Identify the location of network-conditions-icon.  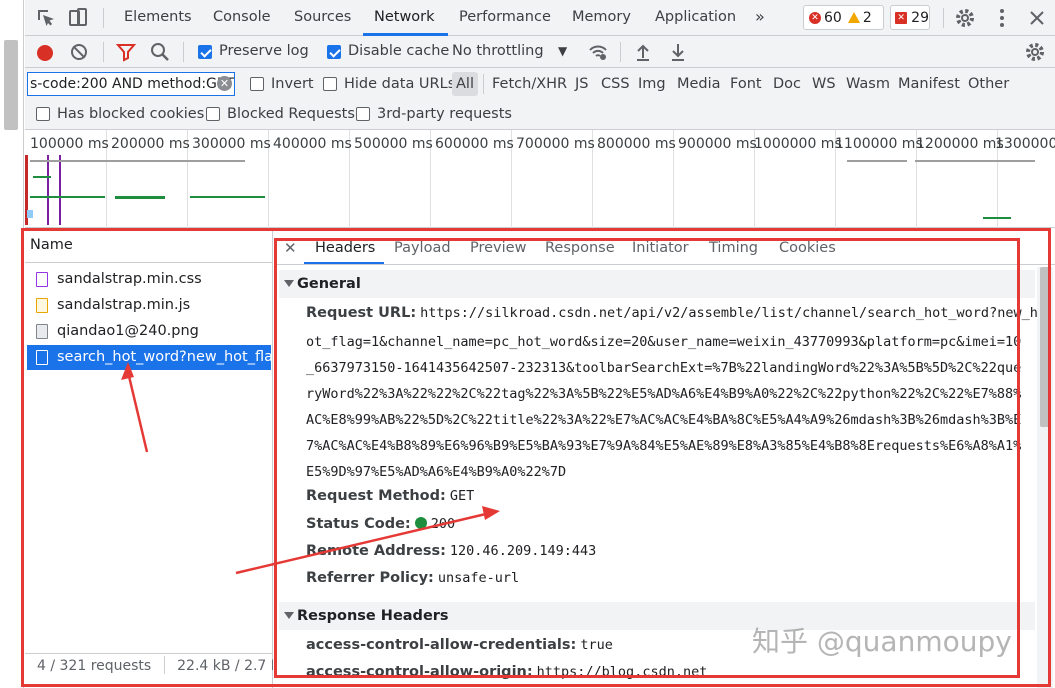
(598, 52).